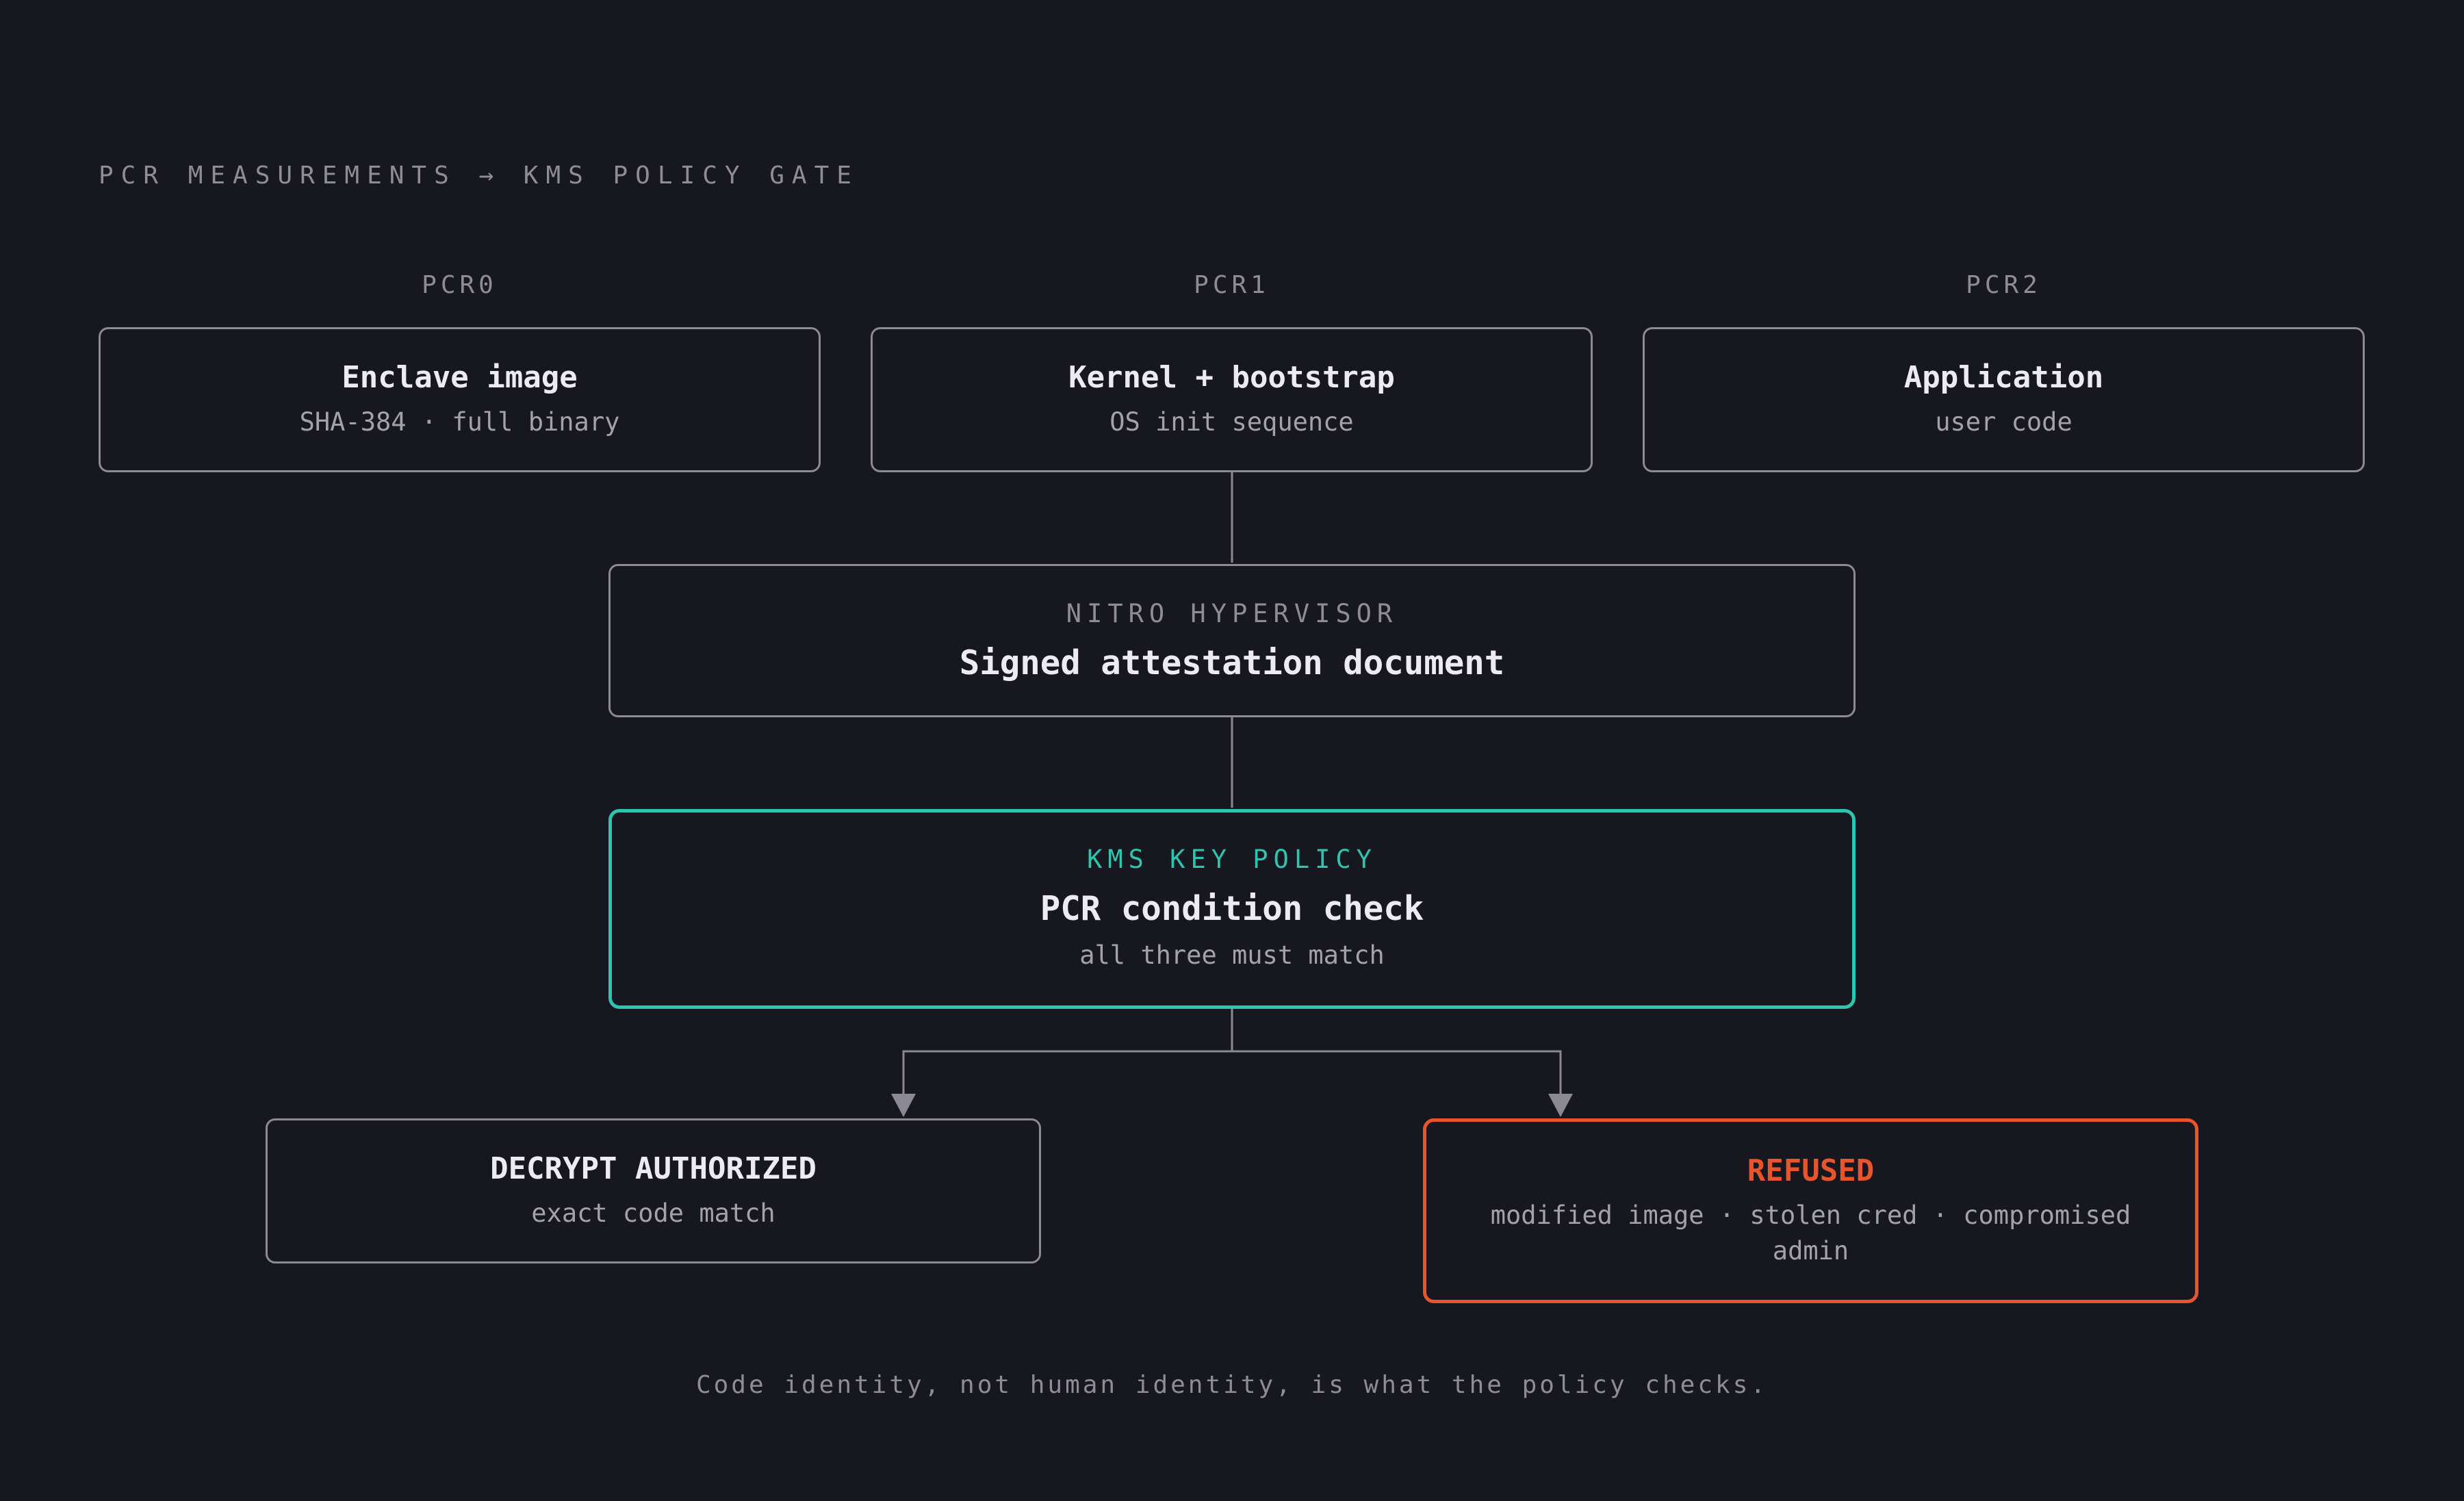  I want to click on policy-to-outcomes-line, so click(1232, 1076).